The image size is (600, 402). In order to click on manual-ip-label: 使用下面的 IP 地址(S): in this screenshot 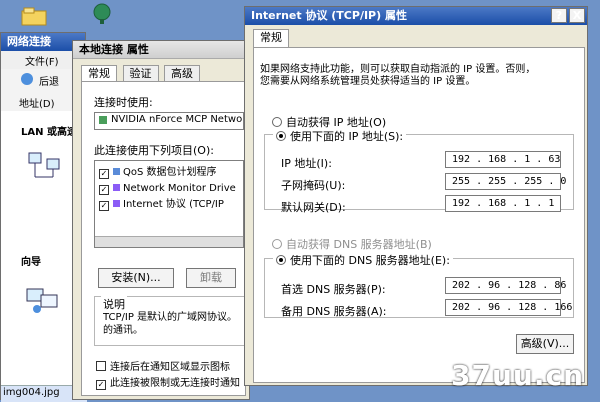, I will do `click(347, 136)`.